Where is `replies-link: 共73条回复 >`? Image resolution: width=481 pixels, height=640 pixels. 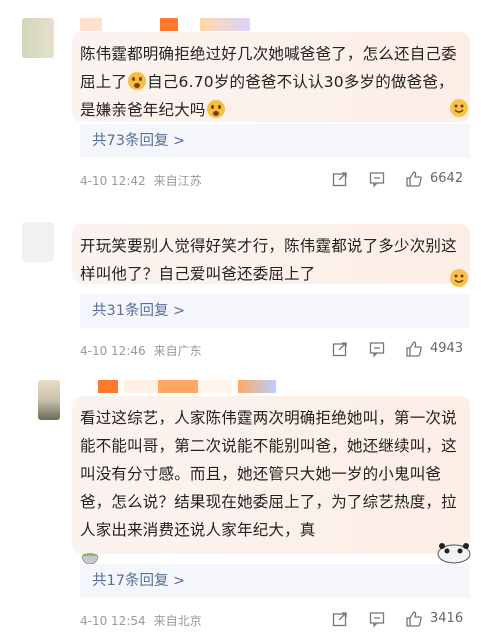
replies-link: 共73条回复 > is located at coordinates (275, 141).